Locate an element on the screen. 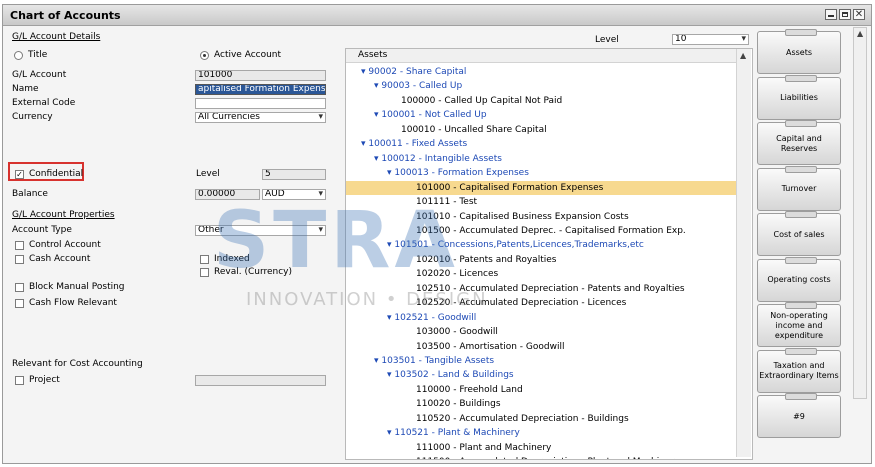 The width and height of the screenshot is (875, 467). tree-node: ▾ 100011 - Fixed Assets is located at coordinates (414, 144).